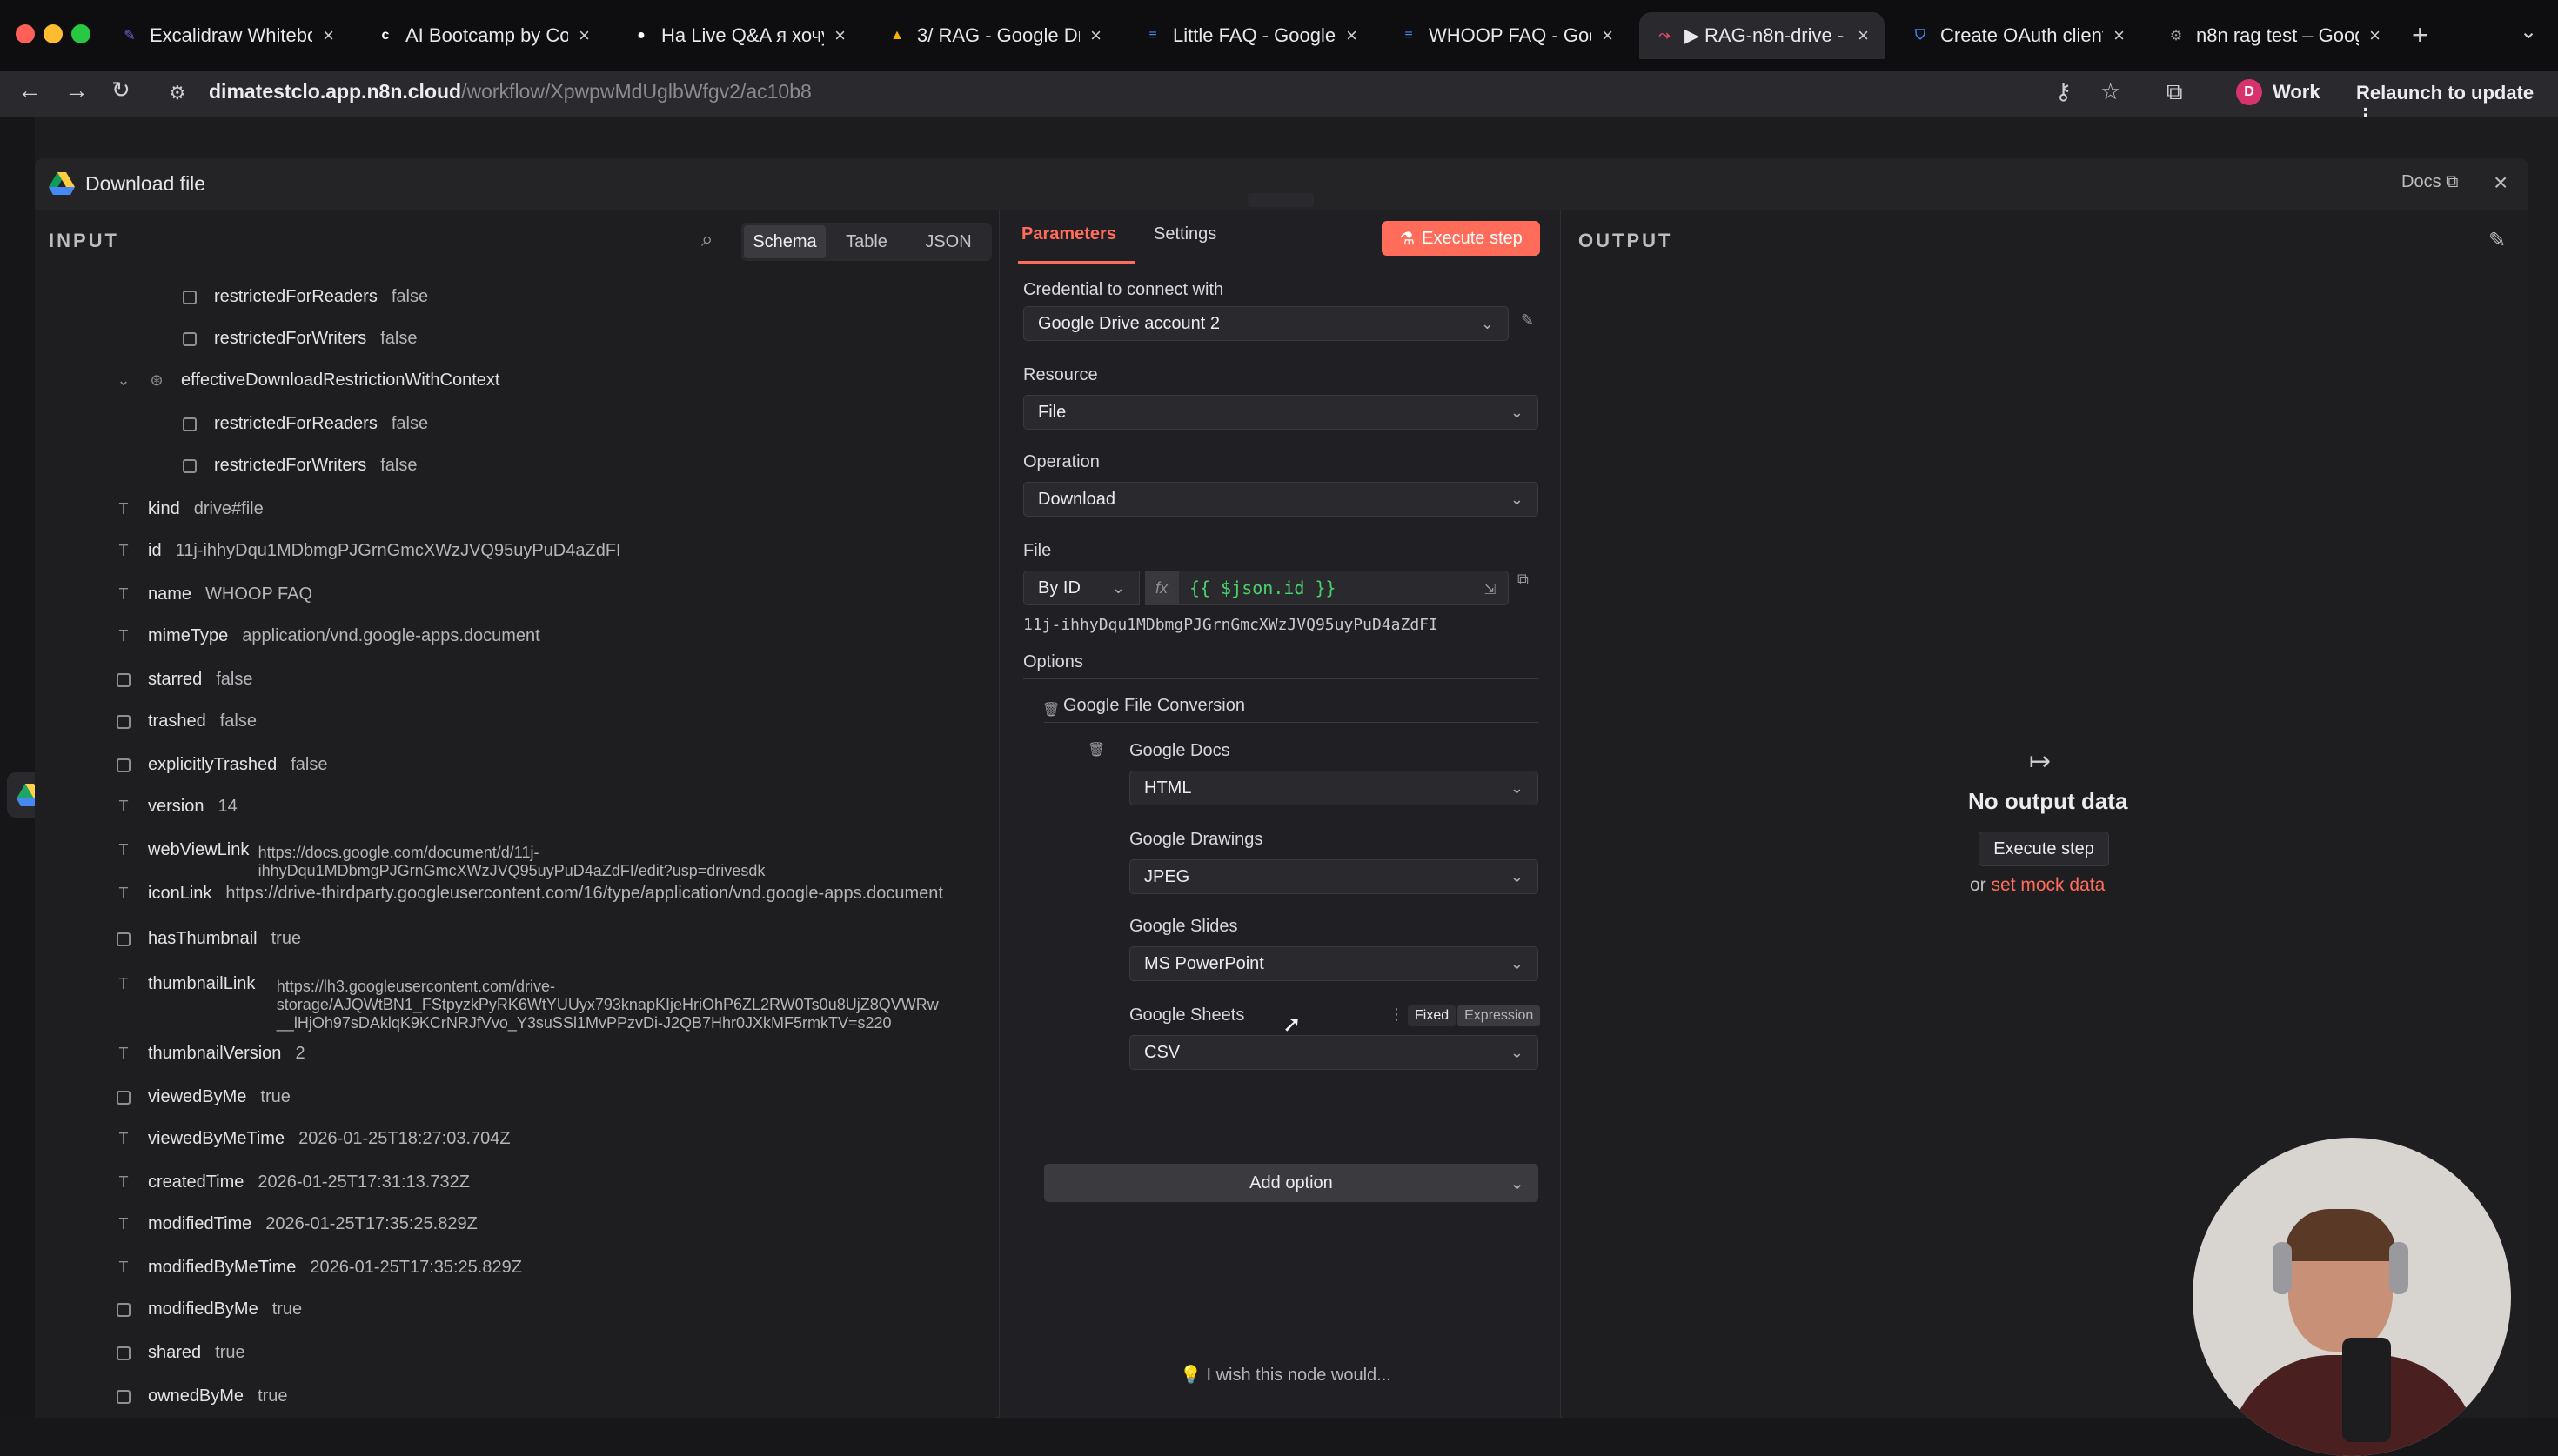  What do you see at coordinates (273, 1396) in the screenshot?
I see `schema-value: true` at bounding box center [273, 1396].